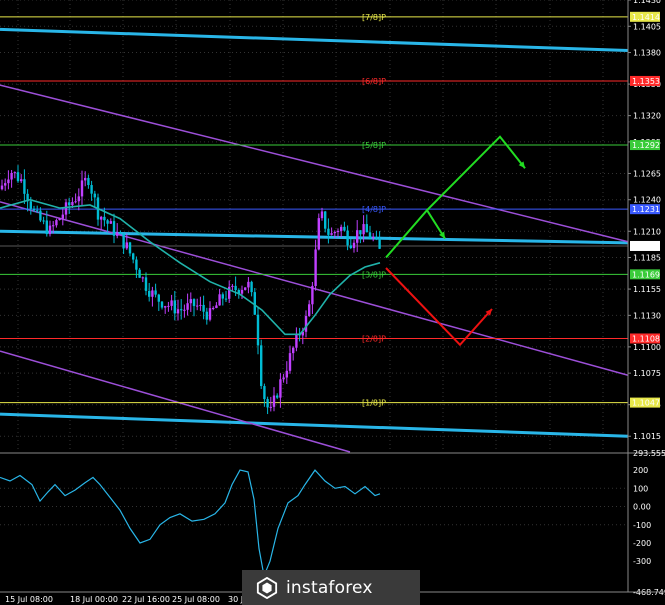 This screenshot has height=605, width=665. I want to click on murray-label-3: [4/8]P, so click(374, 209).